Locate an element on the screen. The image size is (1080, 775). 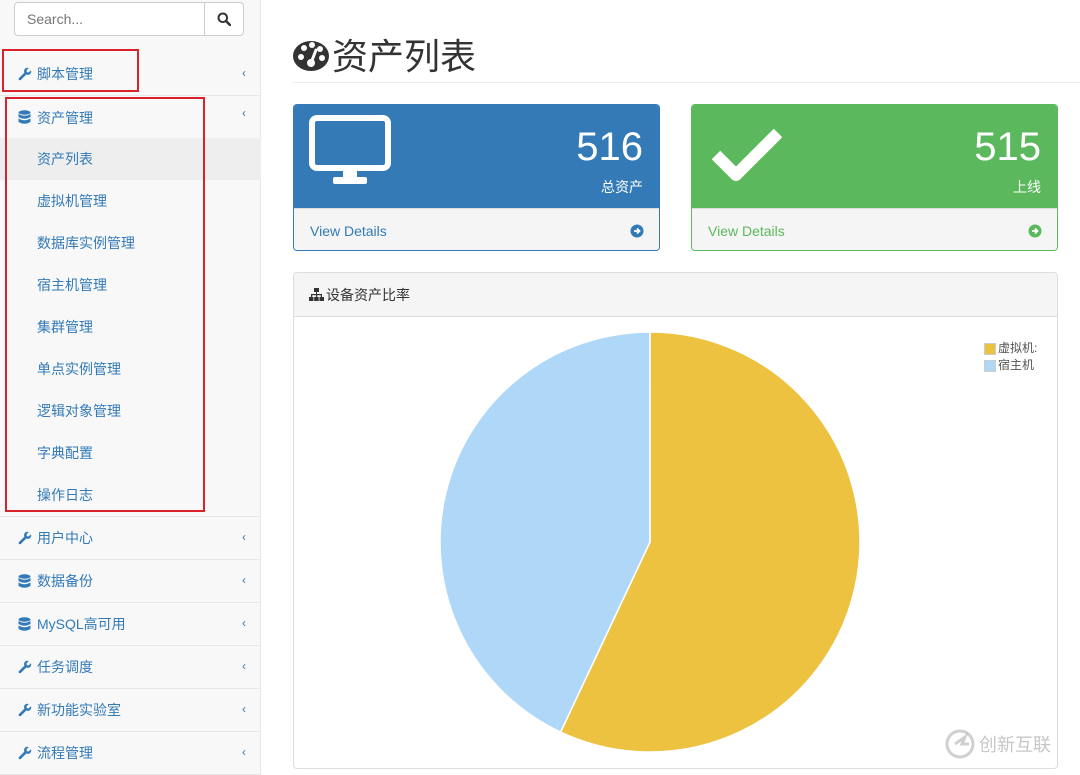
submenu-label: 逻辑对象管理 is located at coordinates (79, 411).